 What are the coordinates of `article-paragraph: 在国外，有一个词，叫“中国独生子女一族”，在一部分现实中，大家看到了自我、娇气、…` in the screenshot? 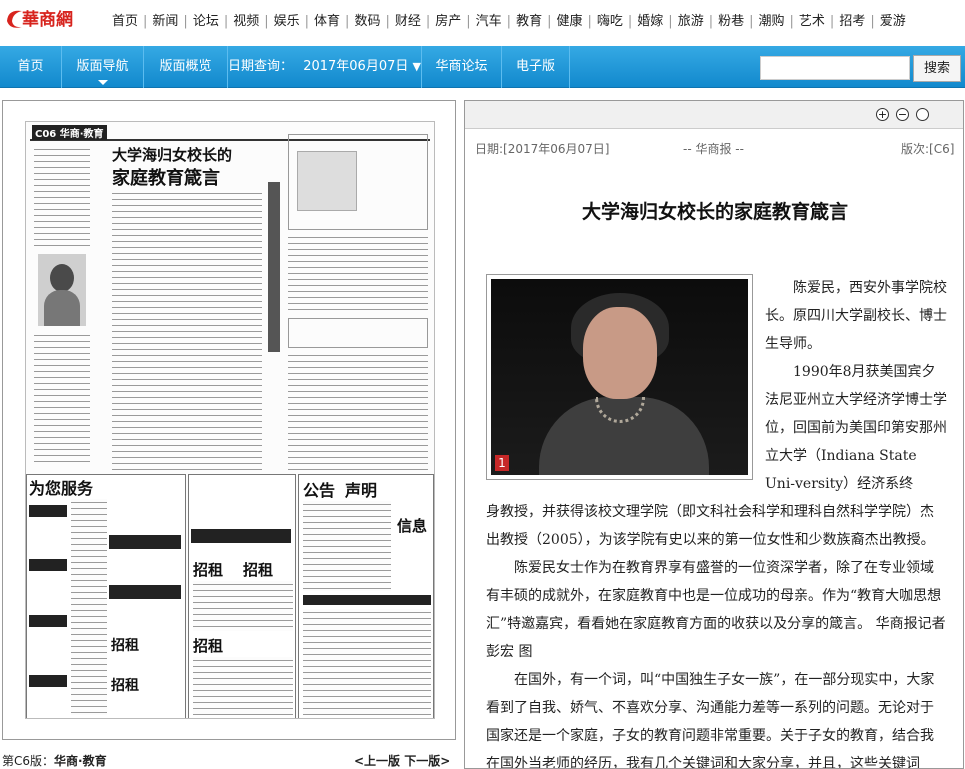 It's located at (710, 720).